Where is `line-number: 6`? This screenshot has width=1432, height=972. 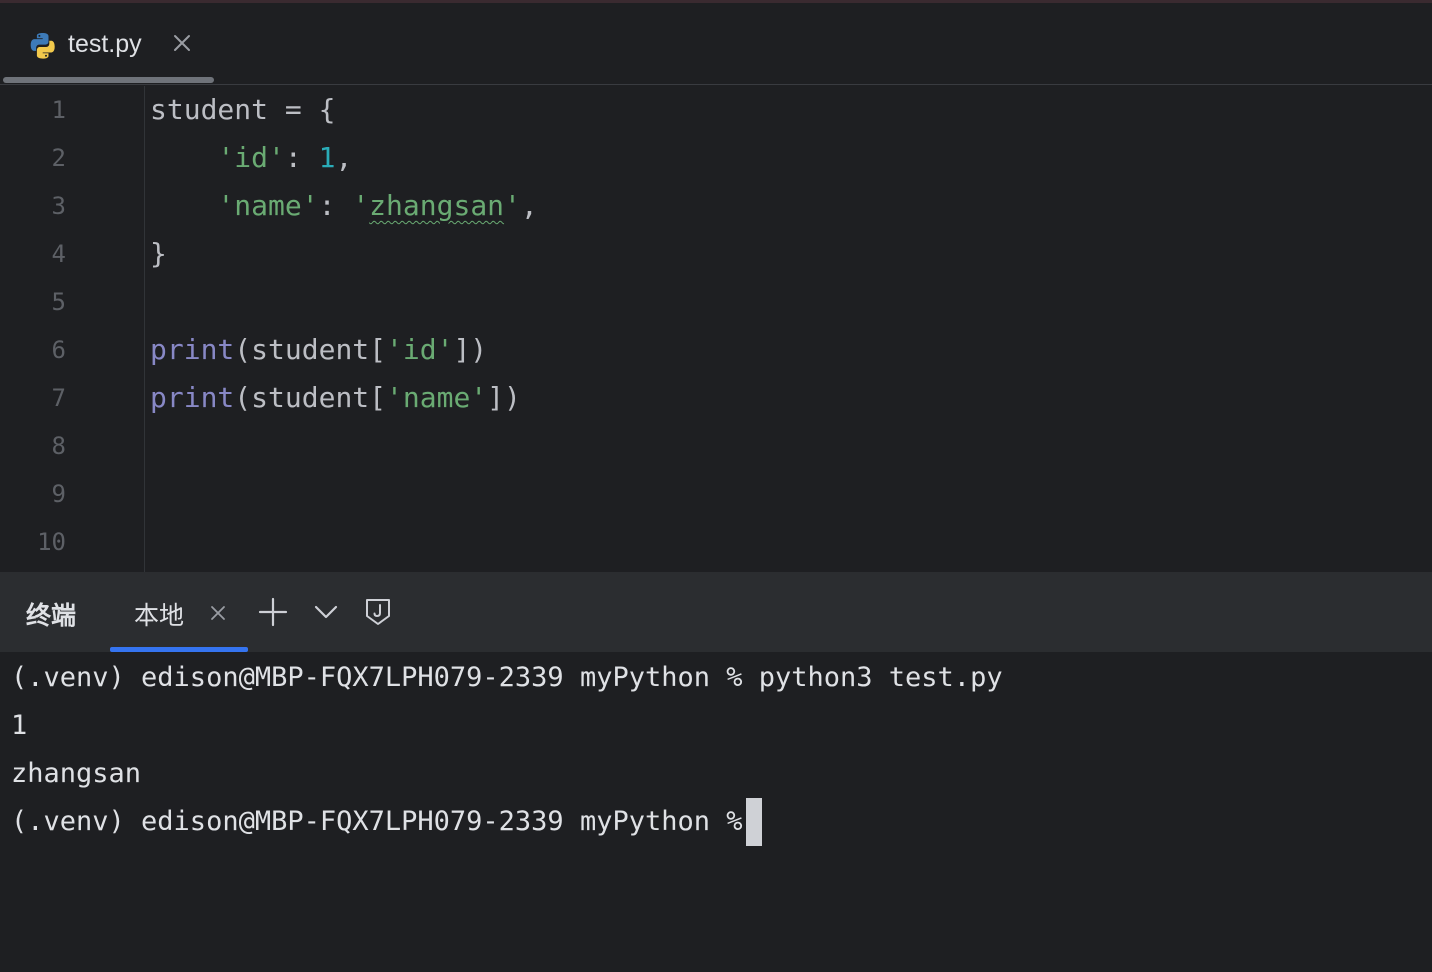
line-number: 6 is located at coordinates (58, 350).